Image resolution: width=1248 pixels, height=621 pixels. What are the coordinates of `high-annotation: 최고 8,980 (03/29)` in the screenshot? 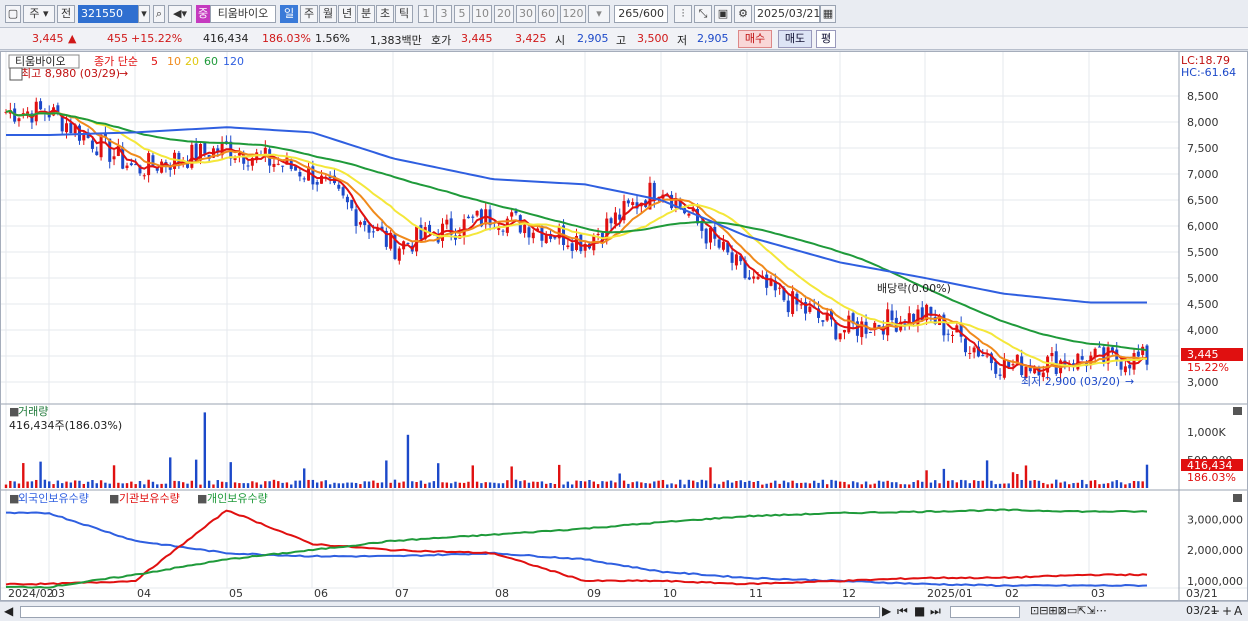 It's located at (70, 73).